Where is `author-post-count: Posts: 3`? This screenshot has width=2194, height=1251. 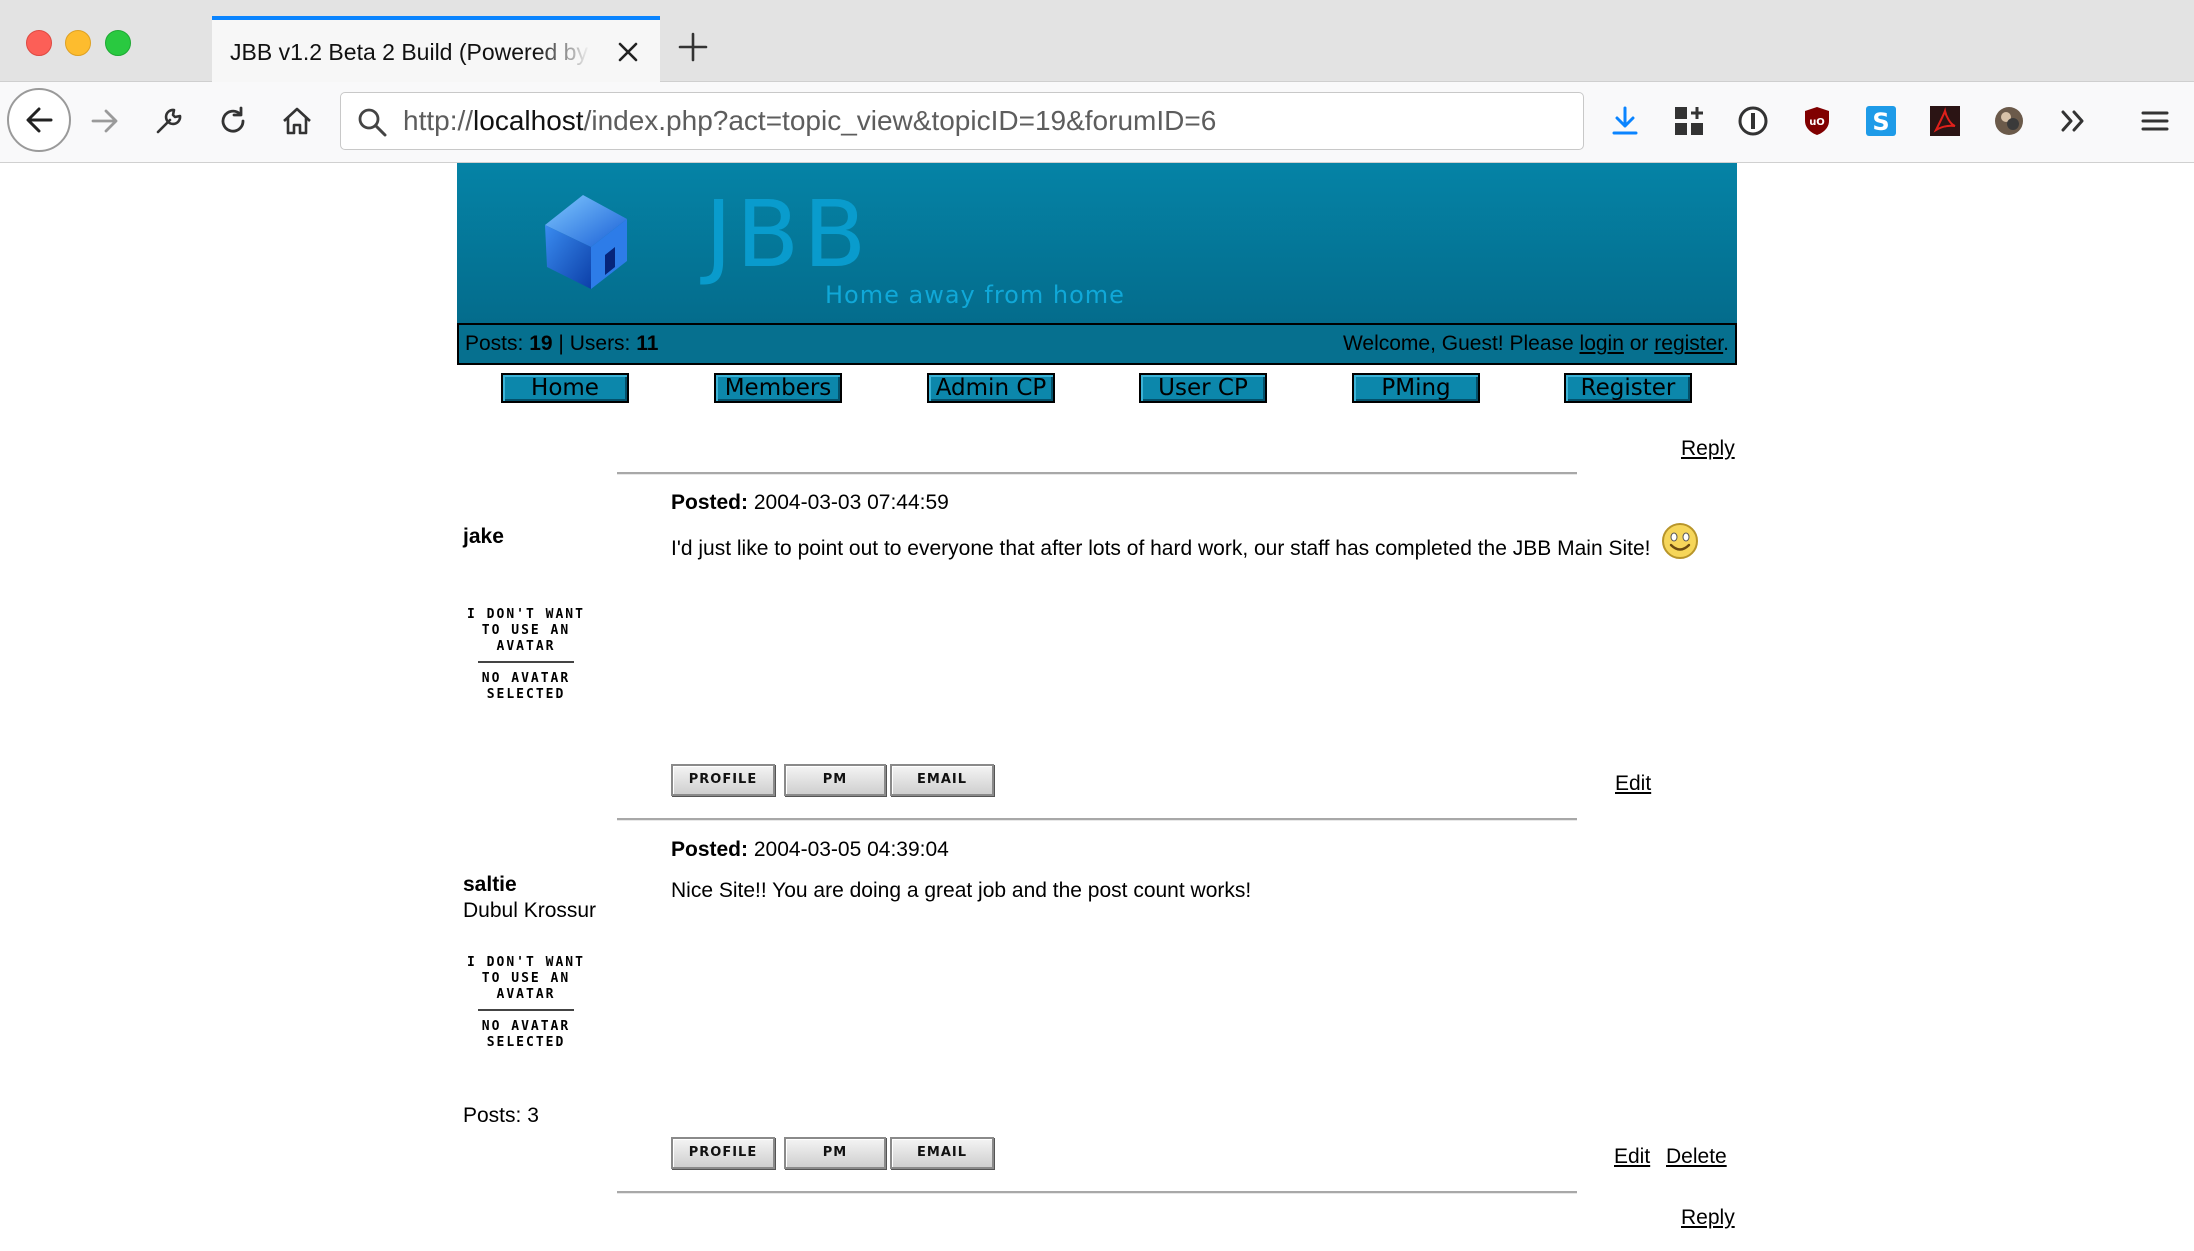 author-post-count: Posts: 3 is located at coordinates (501, 1115).